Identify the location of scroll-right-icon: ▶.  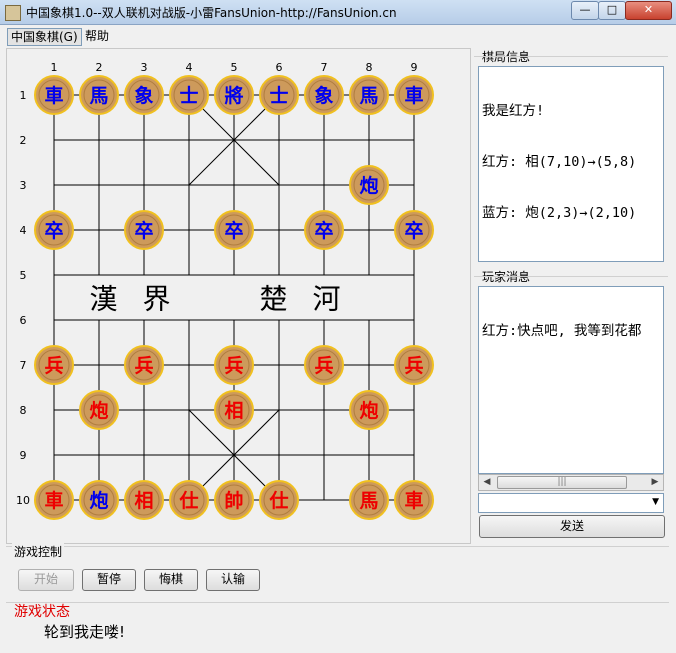
(655, 482).